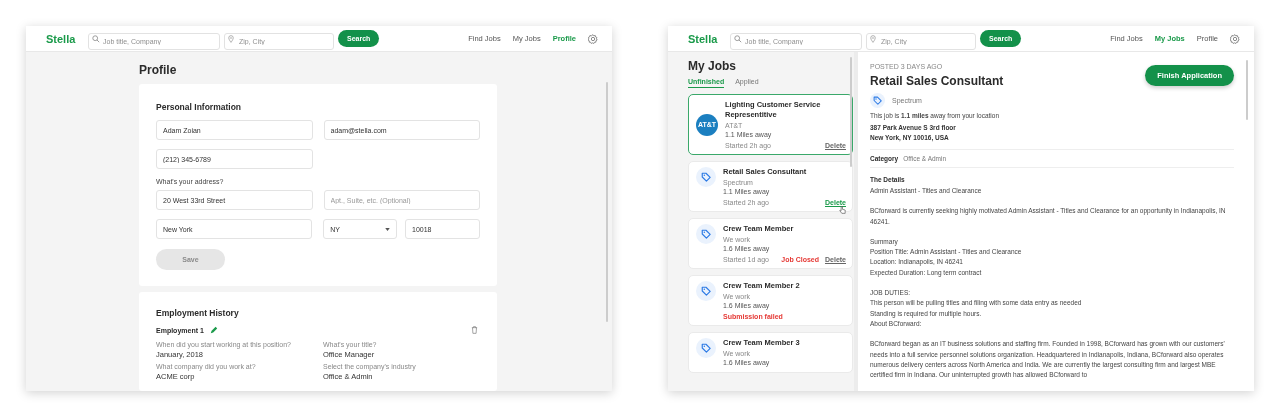  I want to click on section-heading: Employment History, so click(198, 313).